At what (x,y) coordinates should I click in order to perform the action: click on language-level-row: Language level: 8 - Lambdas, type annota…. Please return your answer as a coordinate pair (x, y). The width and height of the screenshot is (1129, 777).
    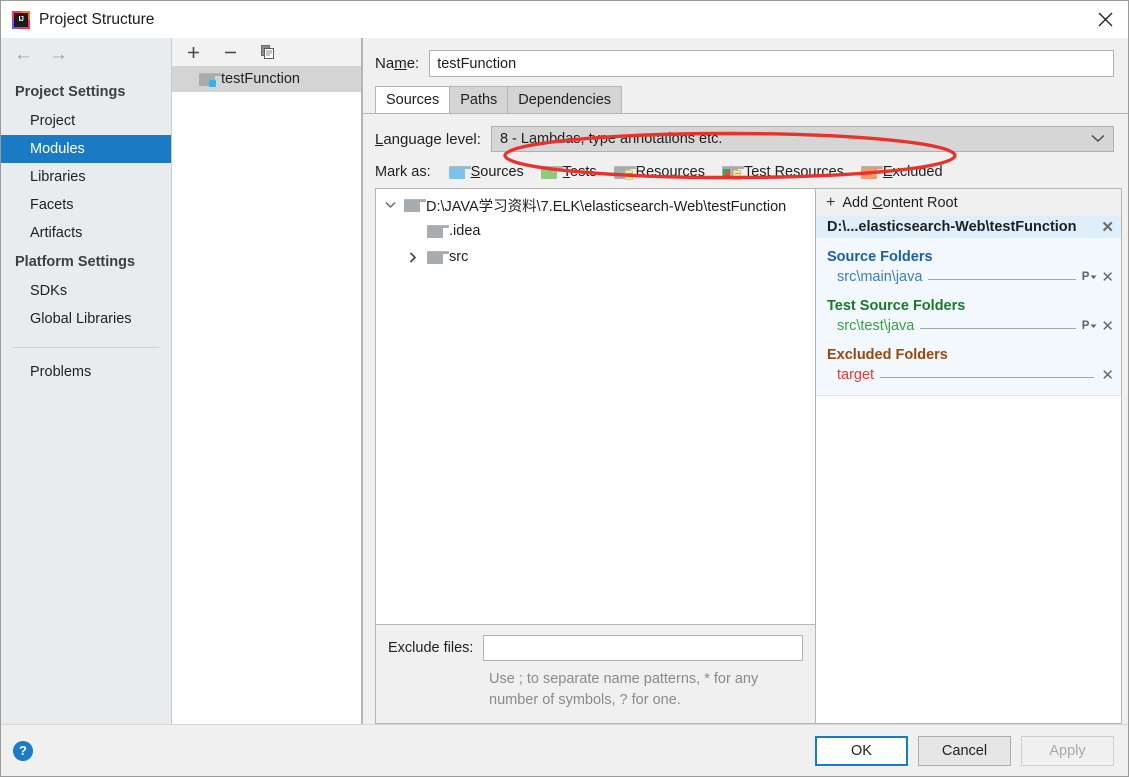
    Looking at the image, I should click on (745, 137).